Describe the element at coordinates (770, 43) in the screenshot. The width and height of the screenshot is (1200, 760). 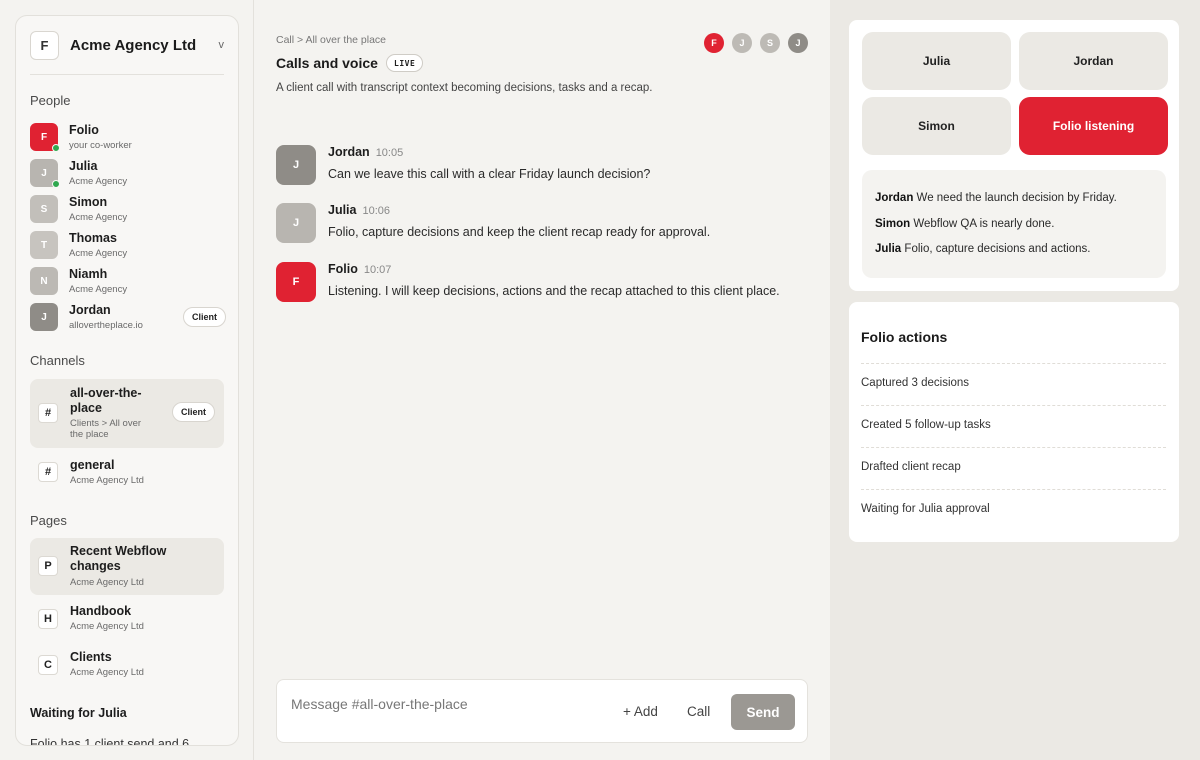
I see `participant-avatar: S` at that location.